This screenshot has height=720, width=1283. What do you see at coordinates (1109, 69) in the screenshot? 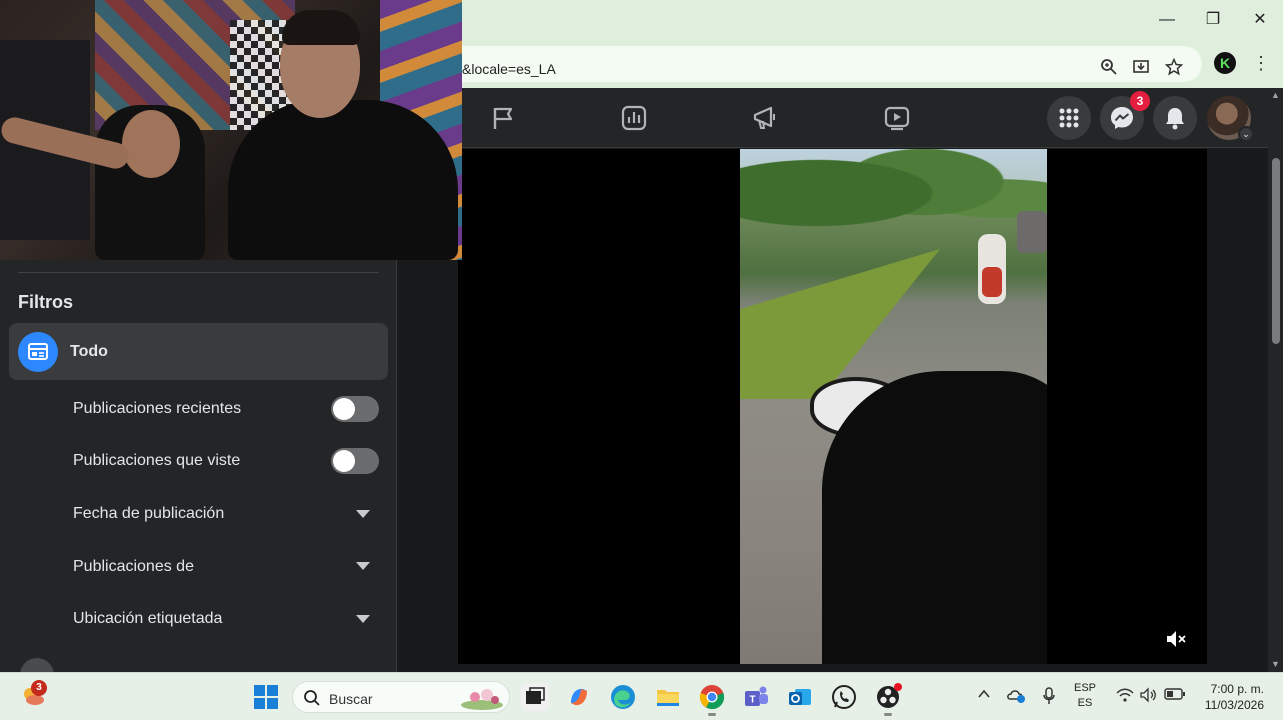
I see `zoom-icon` at bounding box center [1109, 69].